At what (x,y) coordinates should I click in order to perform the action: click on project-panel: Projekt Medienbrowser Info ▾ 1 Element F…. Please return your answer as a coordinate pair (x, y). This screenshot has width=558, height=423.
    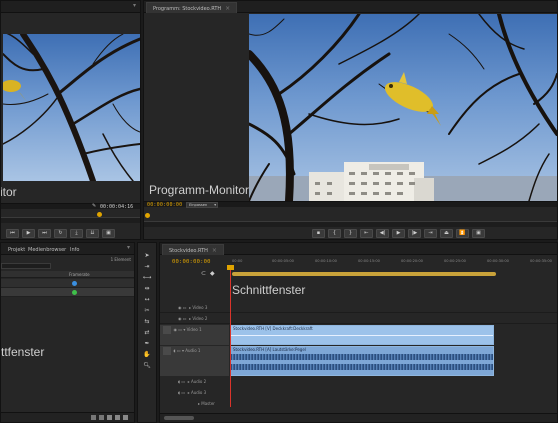
    Looking at the image, I should click on (67, 332).